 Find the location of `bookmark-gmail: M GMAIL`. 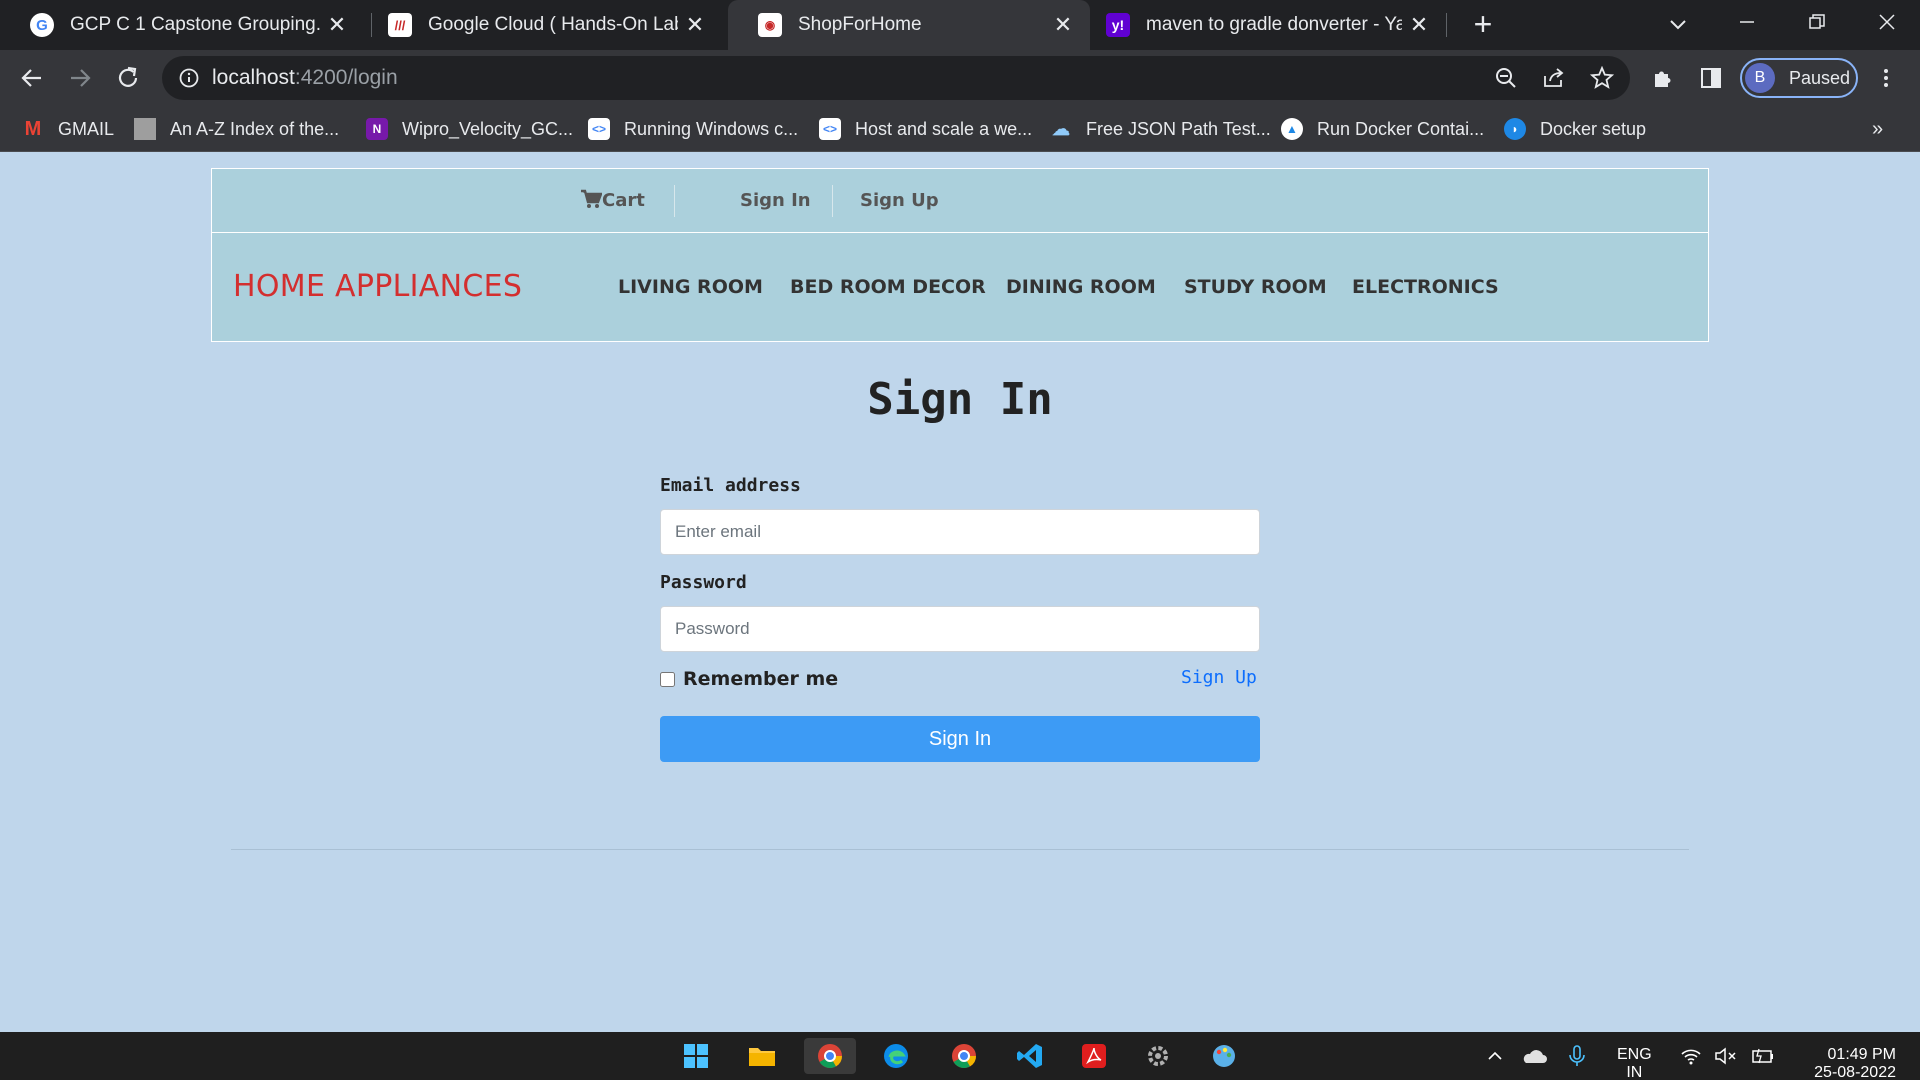

bookmark-gmail: M GMAIL is located at coordinates (68, 129).